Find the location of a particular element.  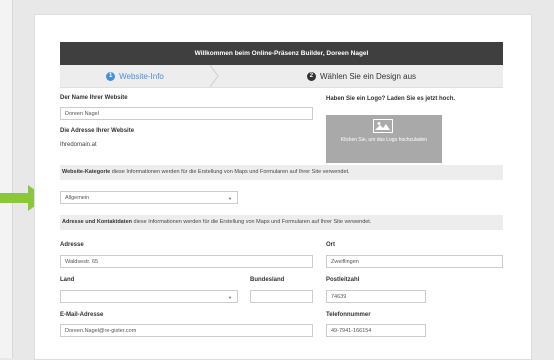

email-label: E-Mail-Adresse is located at coordinates (82, 315).